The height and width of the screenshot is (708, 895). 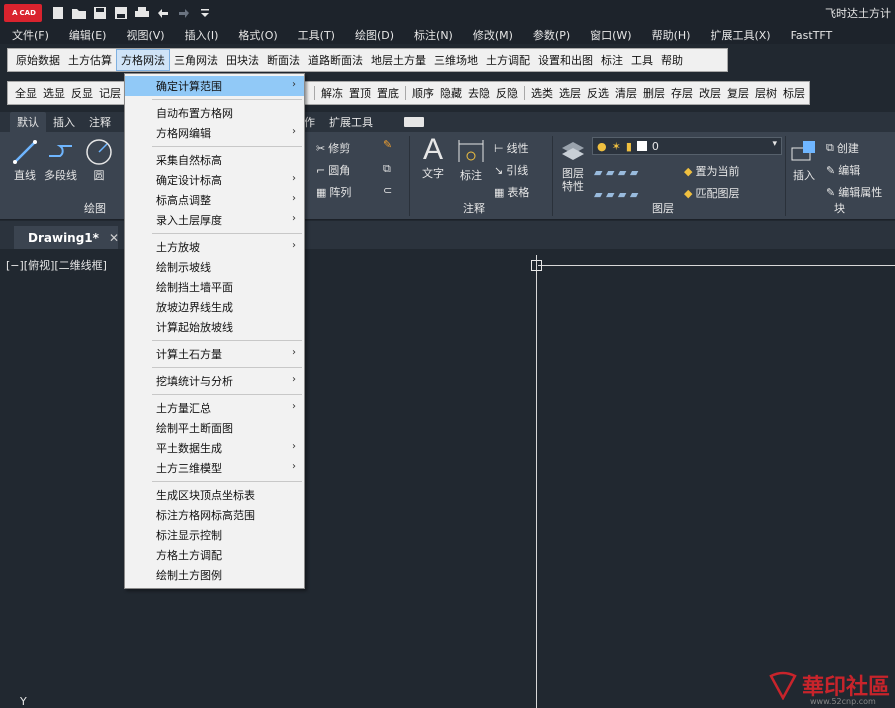 I want to click on edit-block-button: ✎ 编辑, so click(x=843, y=170).